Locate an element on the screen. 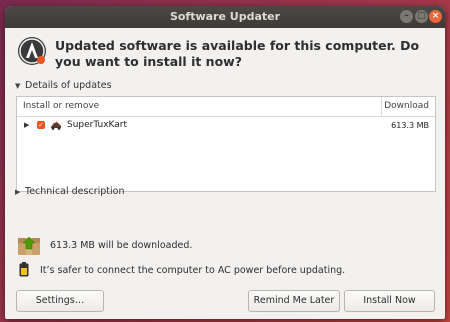  window-title: Software Updater is located at coordinates (225, 16).